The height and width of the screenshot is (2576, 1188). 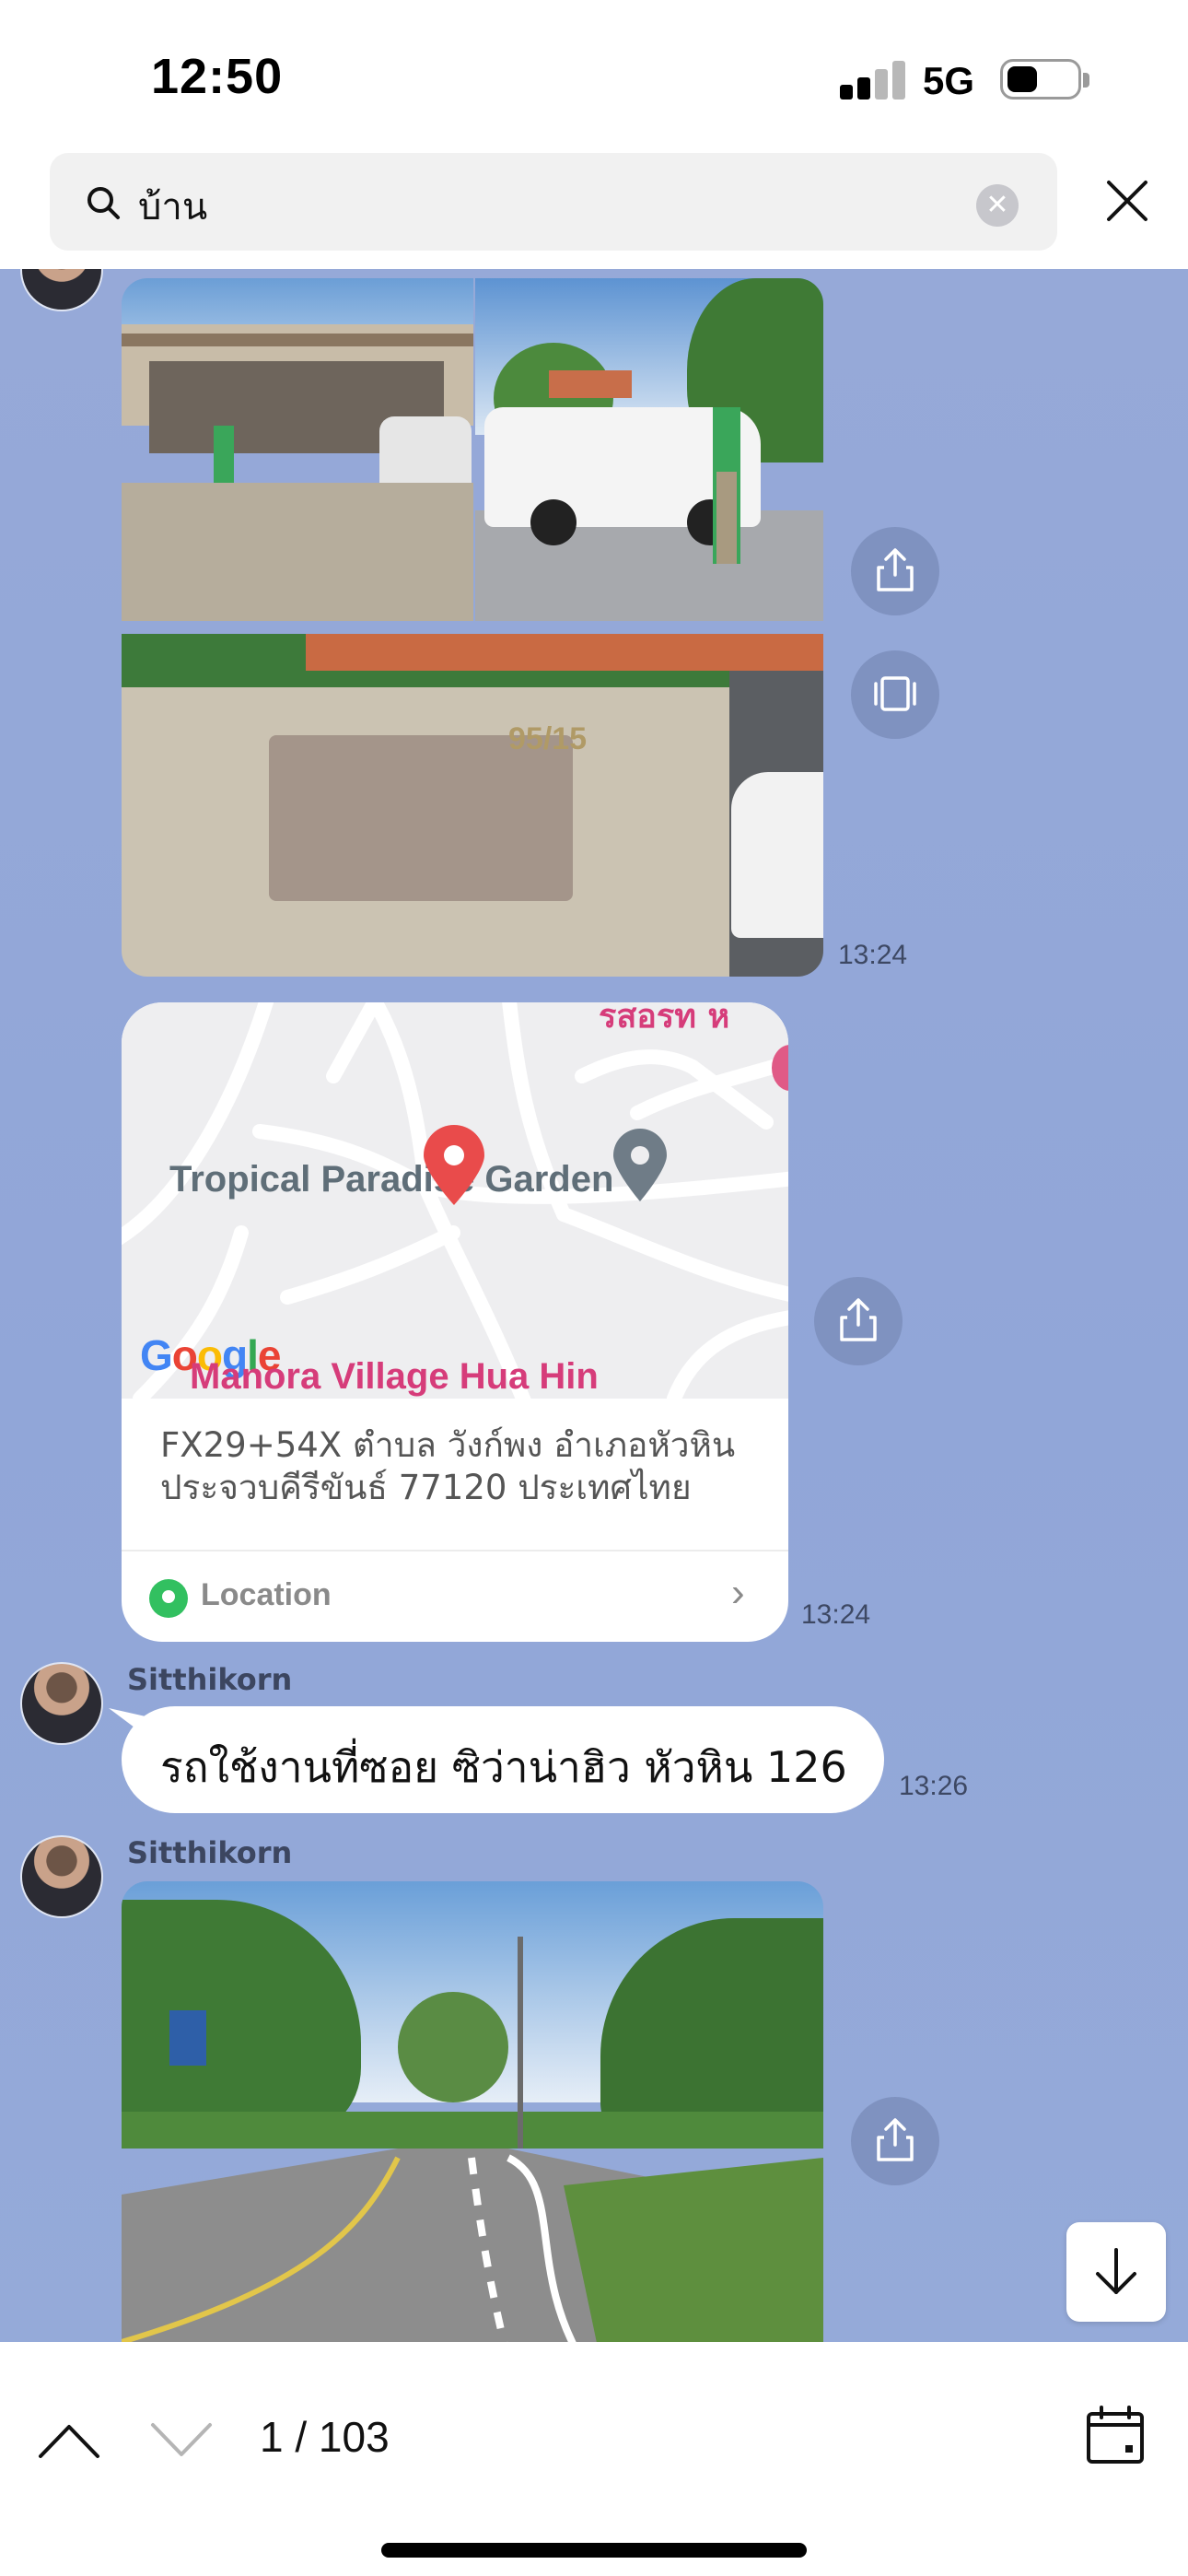 I want to click on map-poi-pin-icon, so click(x=640, y=1165).